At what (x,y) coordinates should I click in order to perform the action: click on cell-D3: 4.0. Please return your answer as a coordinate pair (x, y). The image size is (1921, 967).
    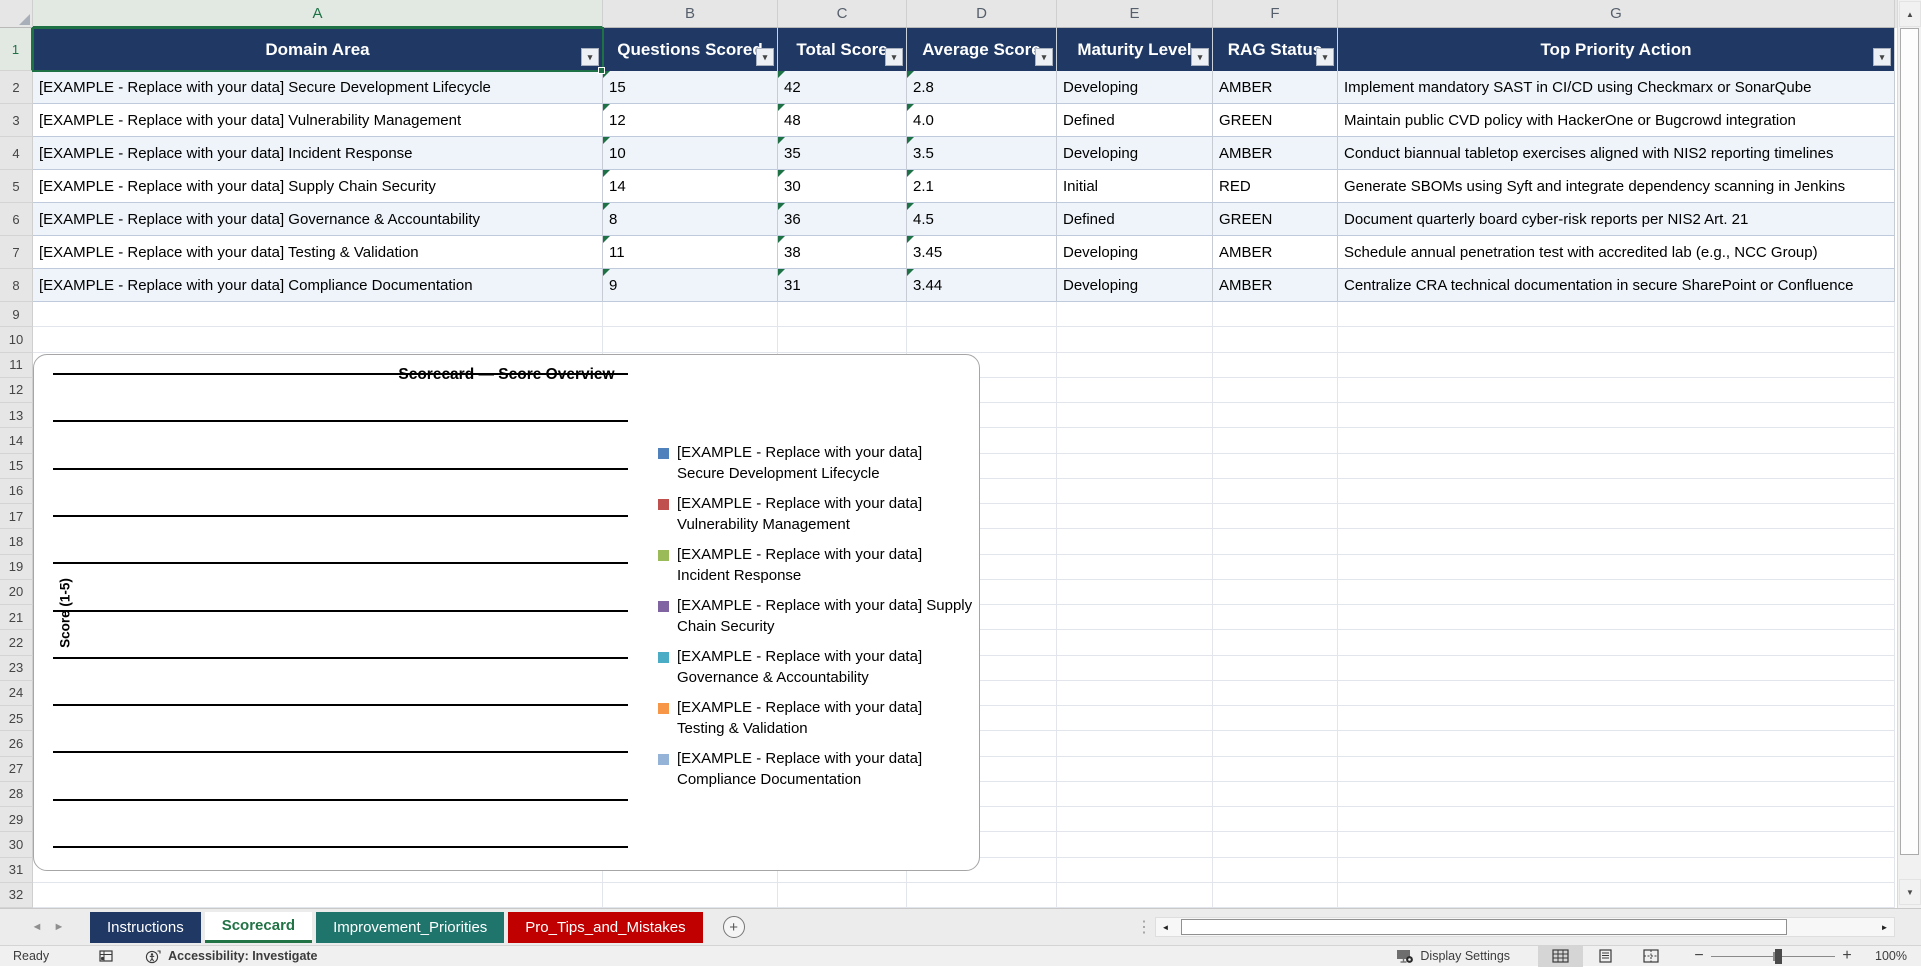
    Looking at the image, I should click on (982, 120).